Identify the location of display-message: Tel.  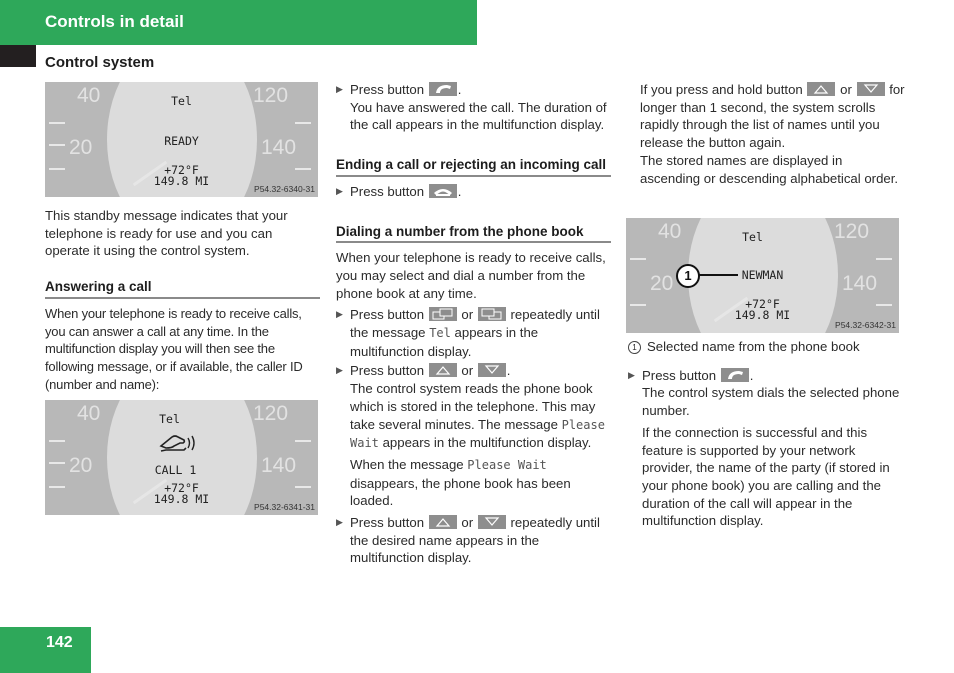
(440, 333).